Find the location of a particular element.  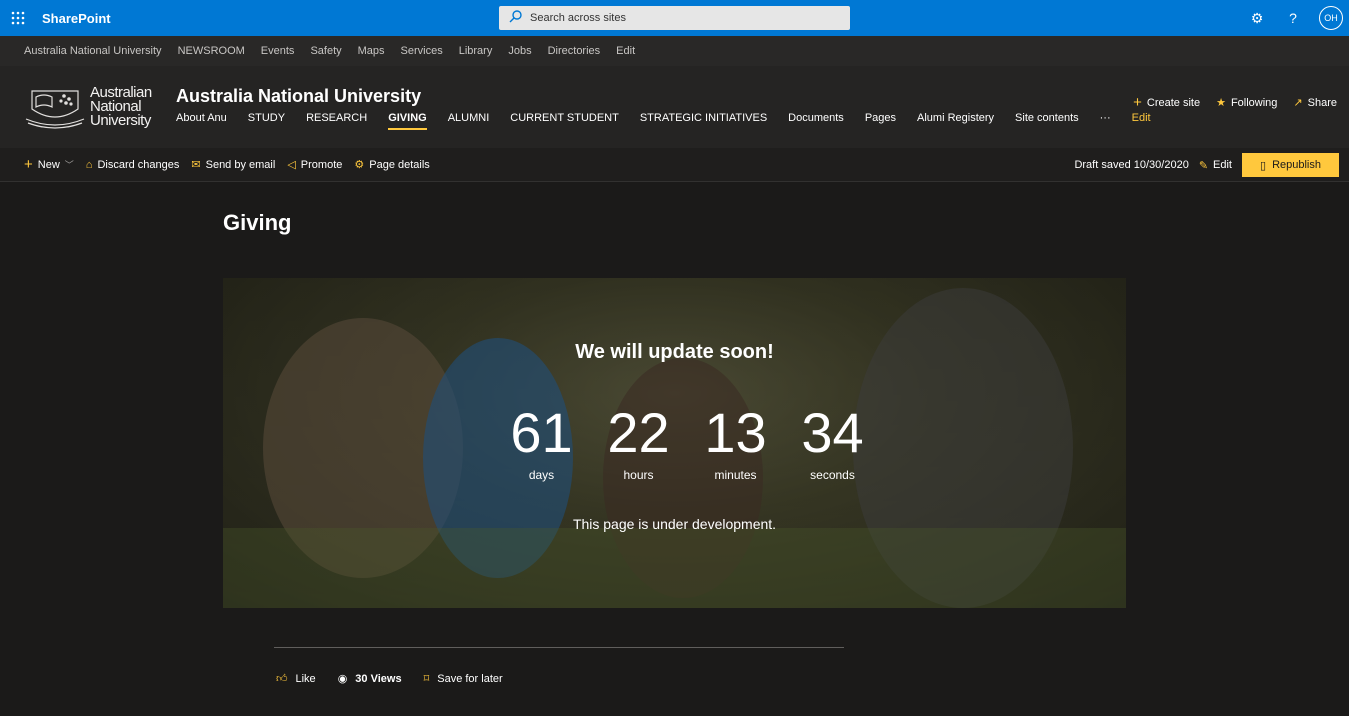

anu-crest-icon is located at coordinates (55, 109).